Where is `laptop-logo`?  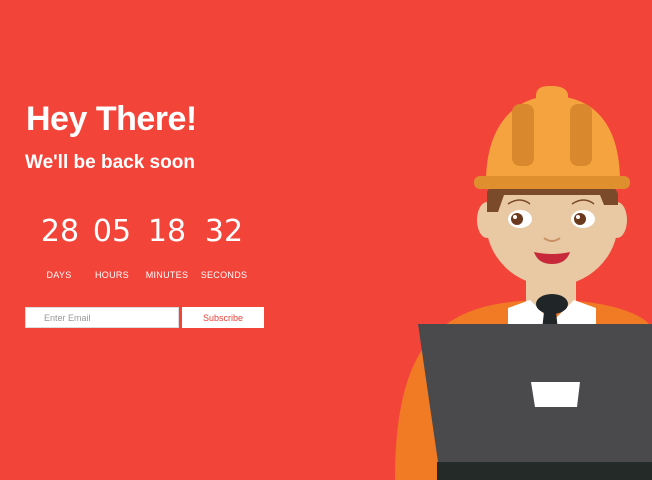
laptop-logo is located at coordinates (555, 394).